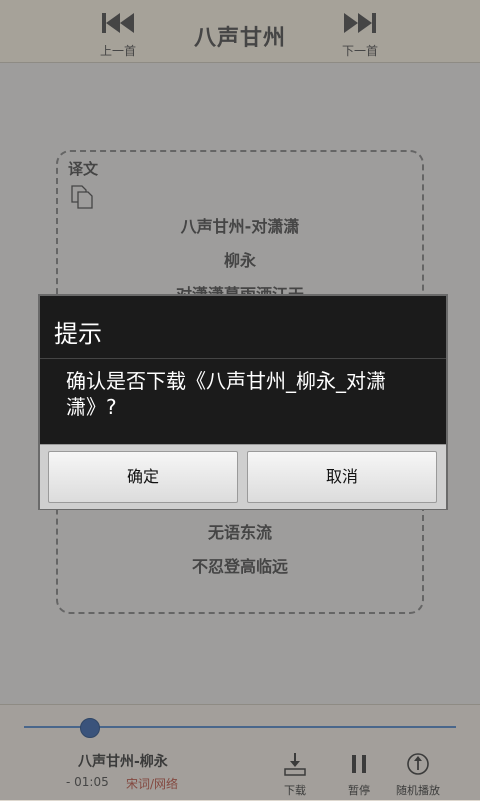 This screenshot has width=480, height=801. What do you see at coordinates (78, 334) in the screenshot?
I see `dialog-title: 提示` at bounding box center [78, 334].